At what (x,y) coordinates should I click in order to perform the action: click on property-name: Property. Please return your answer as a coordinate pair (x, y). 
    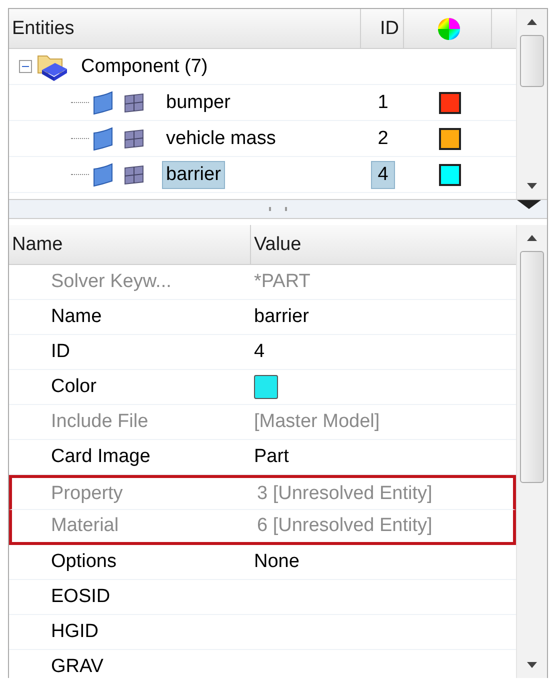
    Looking at the image, I should click on (87, 493).